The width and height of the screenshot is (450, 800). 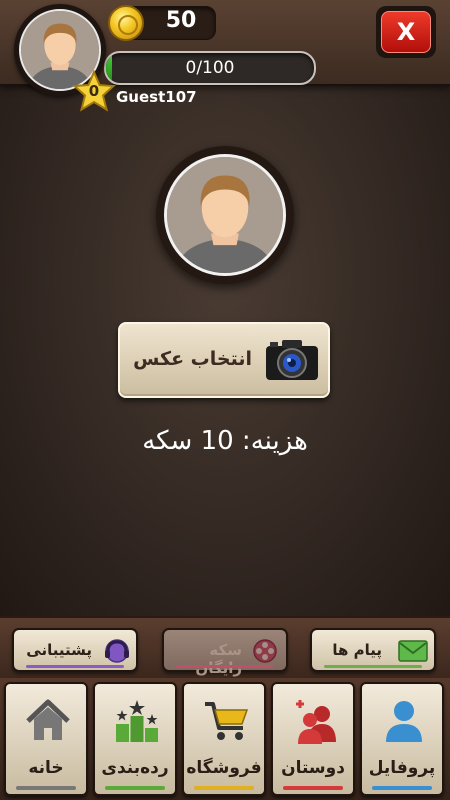 What do you see at coordinates (357, 650) in the screenshot?
I see `messages-label: پیام ها` at bounding box center [357, 650].